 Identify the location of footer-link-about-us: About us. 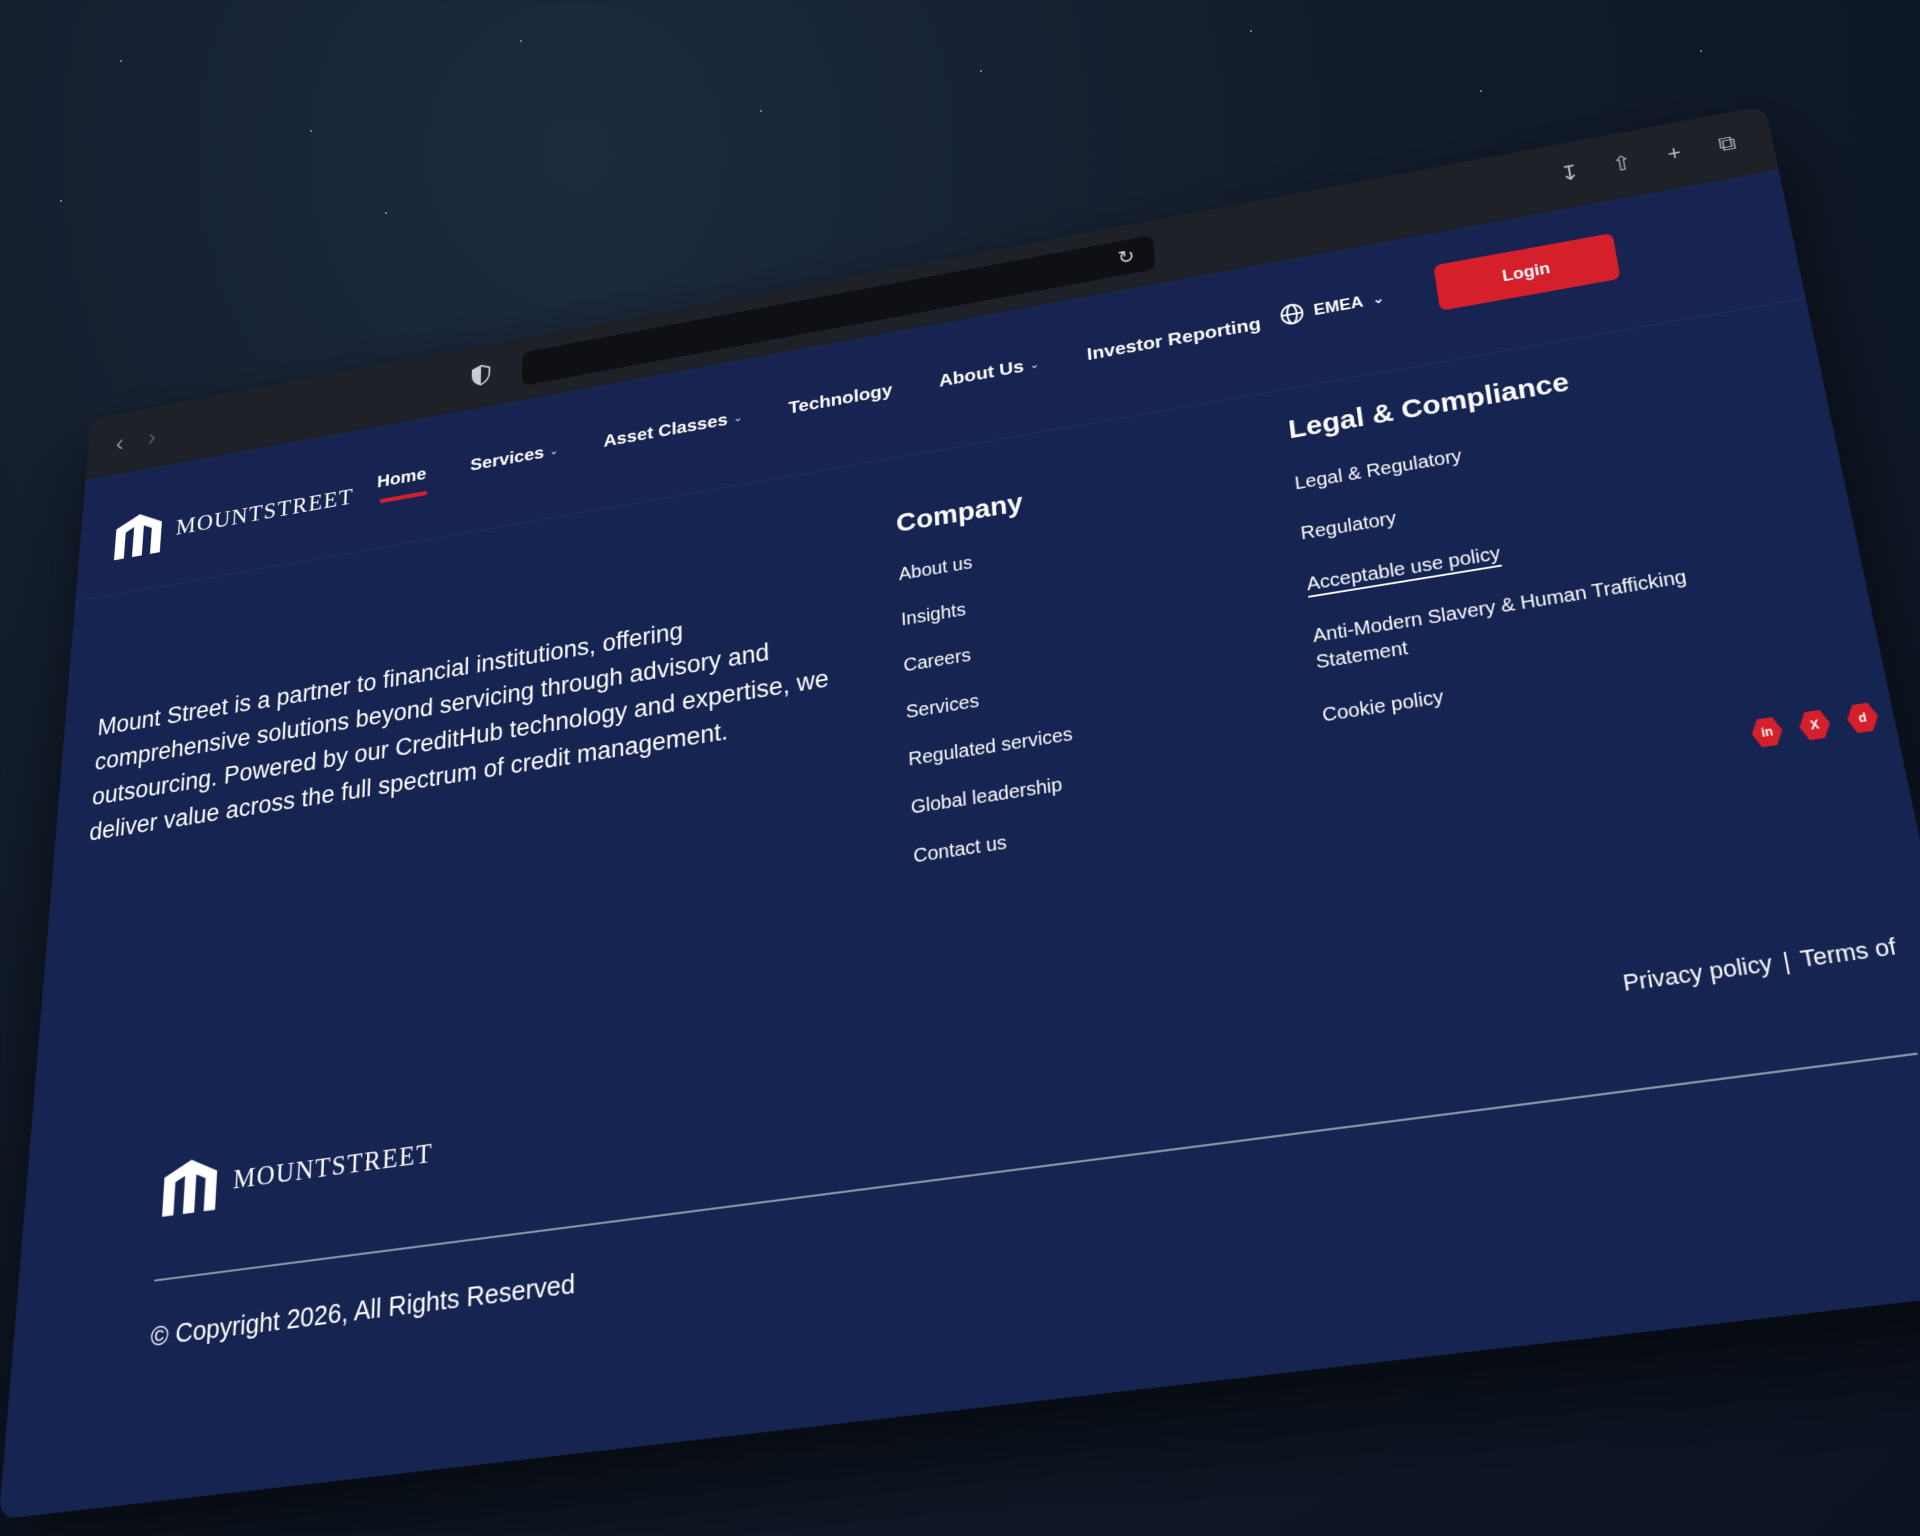
(978, 562).